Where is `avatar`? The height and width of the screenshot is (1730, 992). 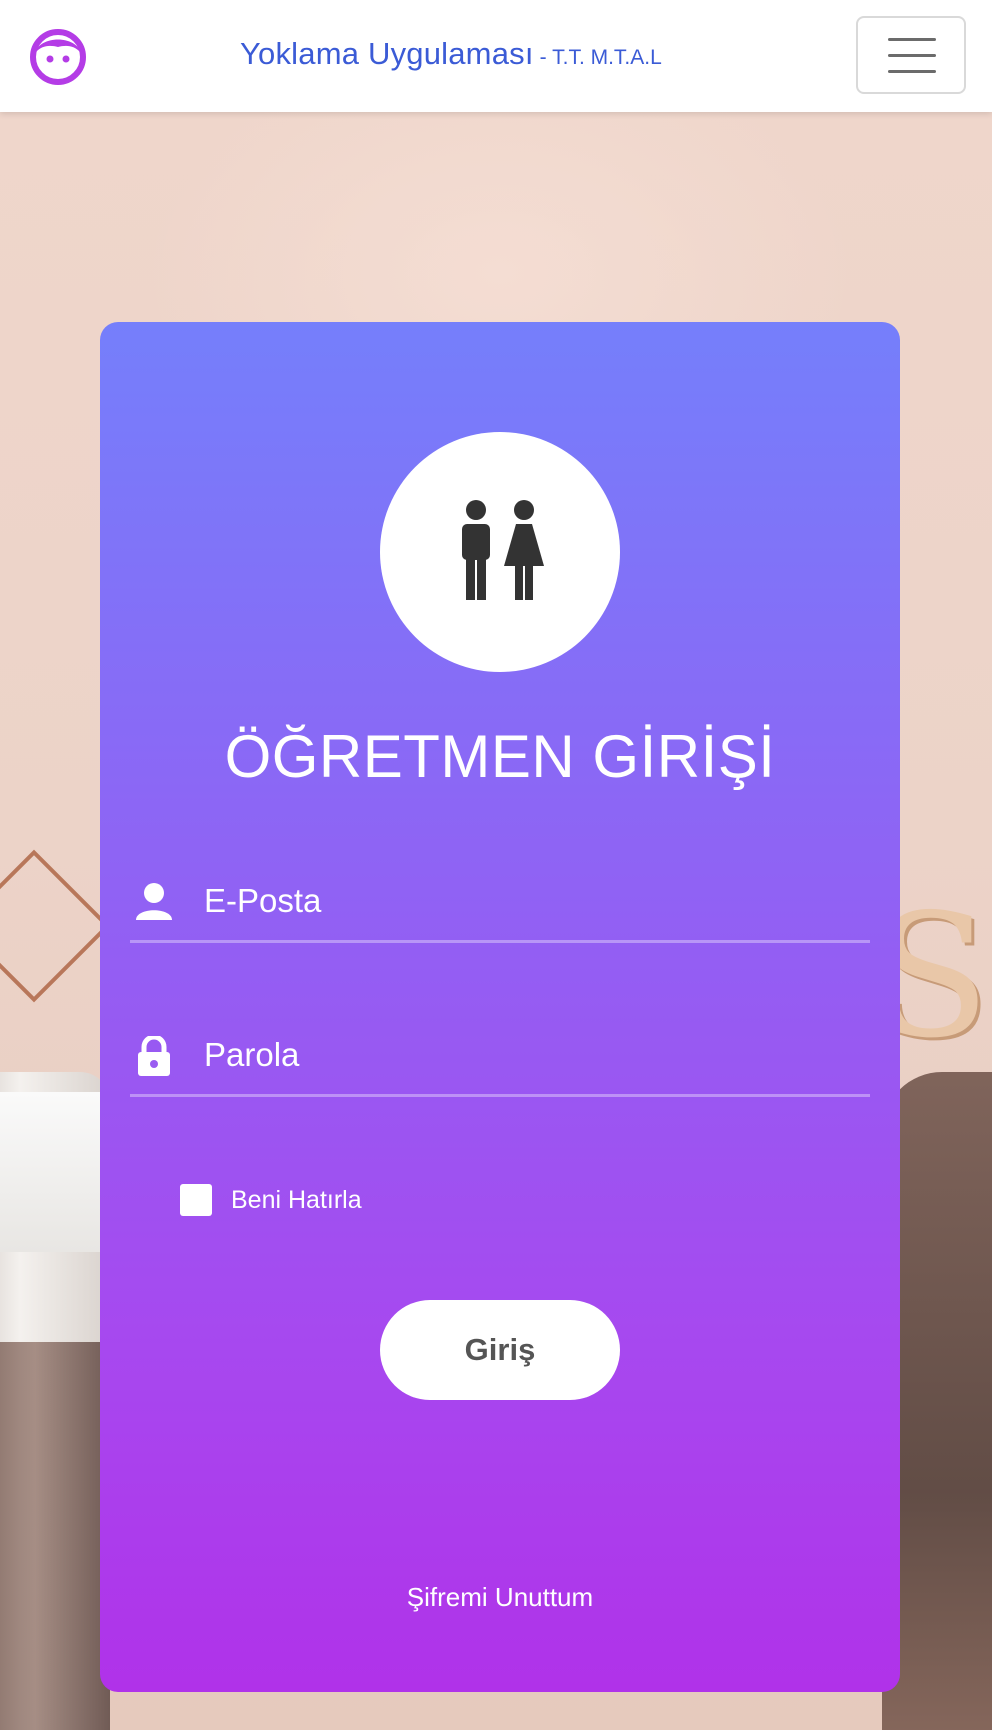
avatar is located at coordinates (500, 552).